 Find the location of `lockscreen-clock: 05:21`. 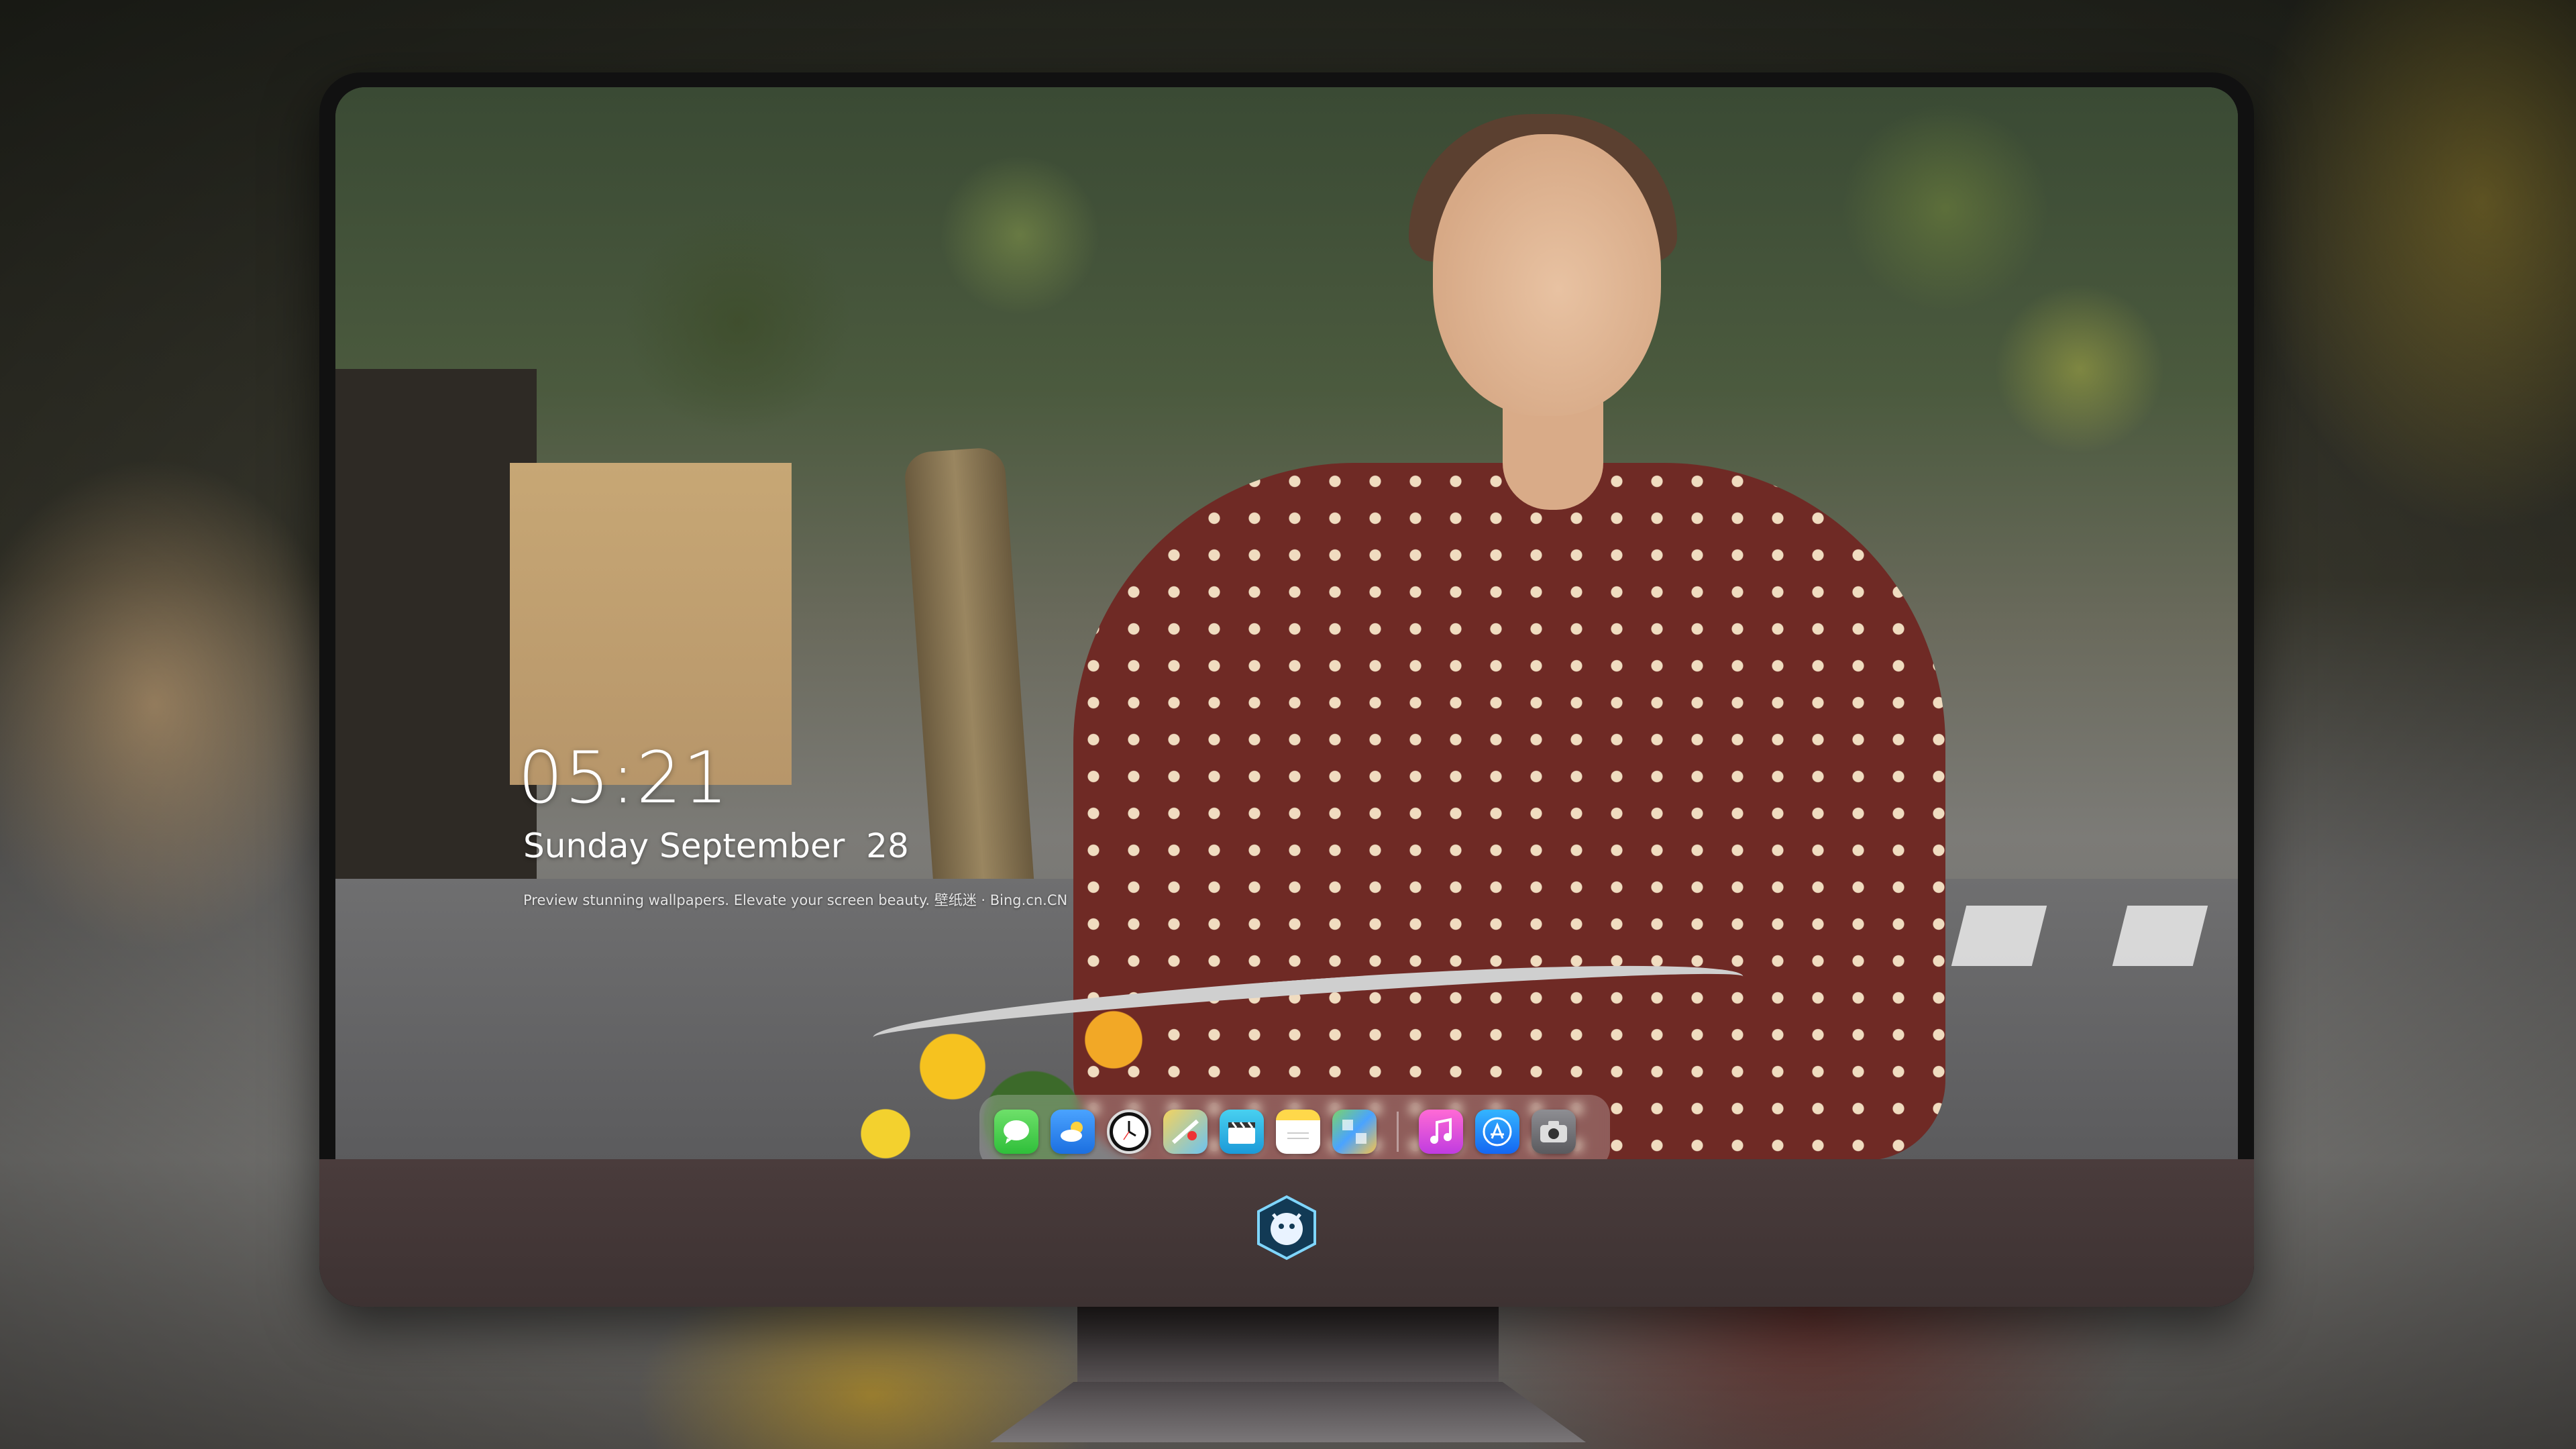

lockscreen-clock: 05:21 is located at coordinates (624, 778).